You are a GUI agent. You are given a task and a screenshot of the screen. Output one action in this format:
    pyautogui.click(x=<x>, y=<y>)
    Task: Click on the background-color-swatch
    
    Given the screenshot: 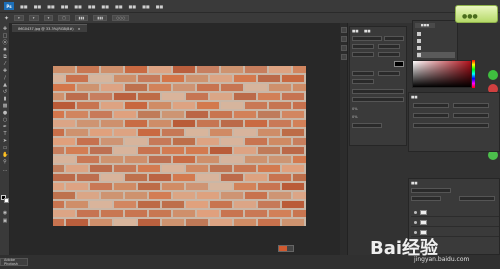 What is the action you would take?
    pyautogui.click(x=6, y=200)
    